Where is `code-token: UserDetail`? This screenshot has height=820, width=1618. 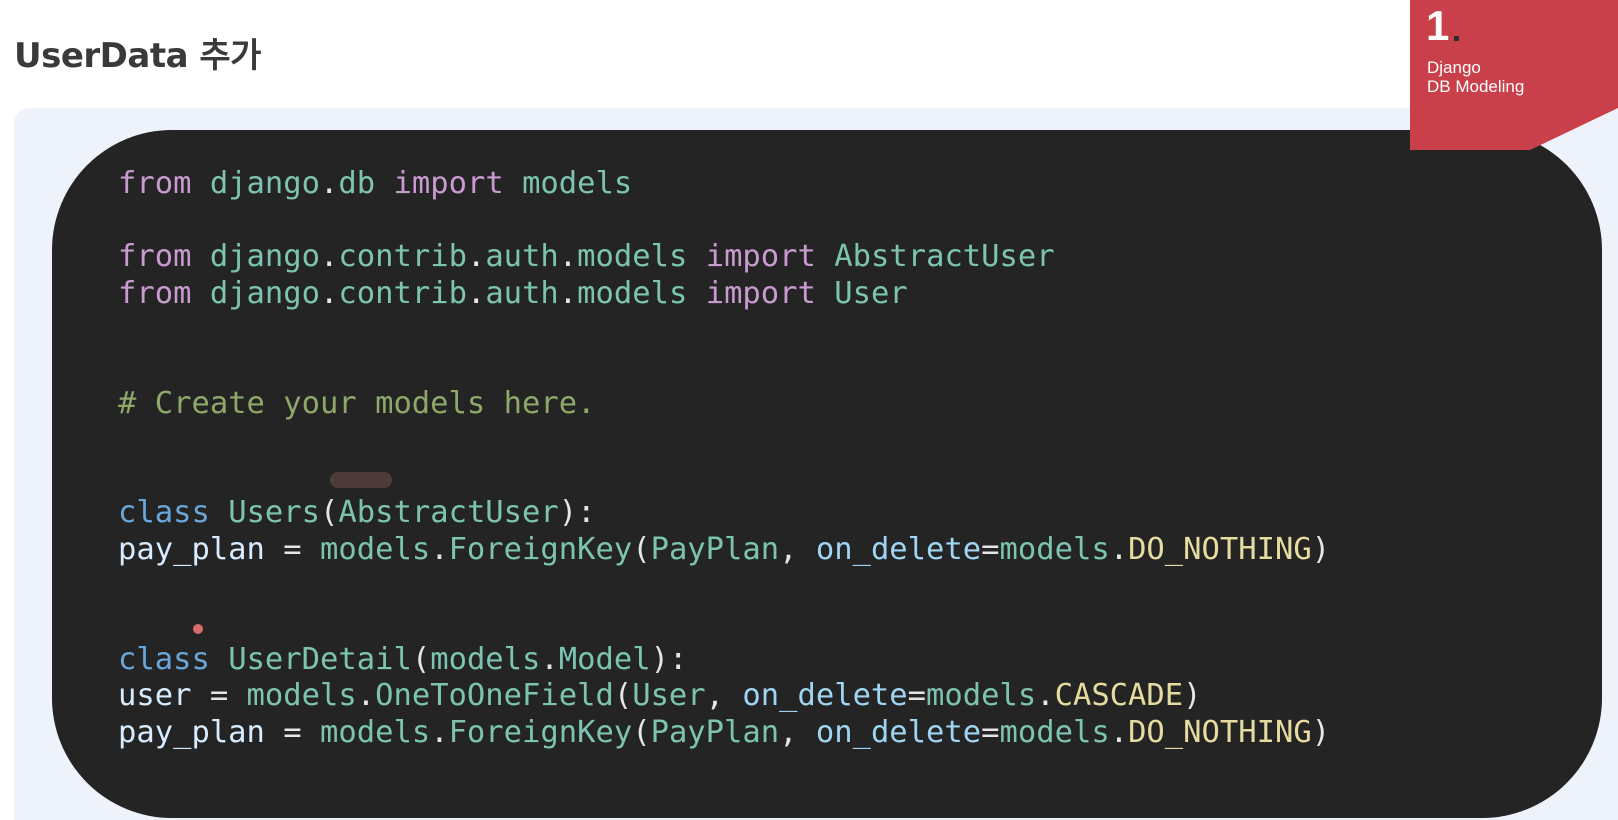
code-token: UserDetail is located at coordinates (320, 659).